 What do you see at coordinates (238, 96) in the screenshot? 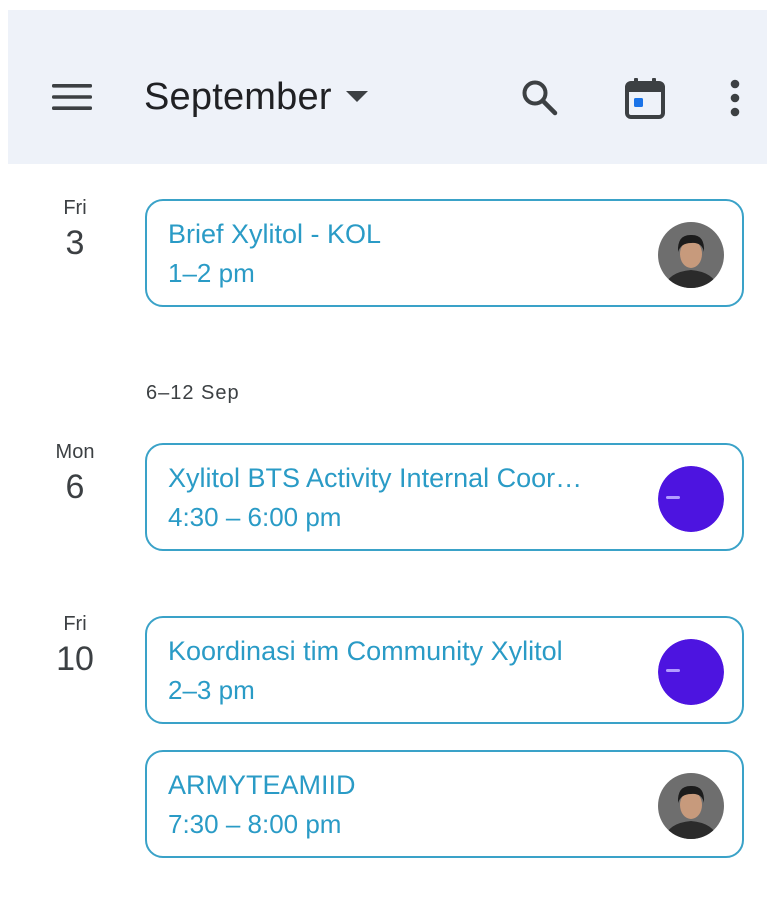
I see `month-title: September` at bounding box center [238, 96].